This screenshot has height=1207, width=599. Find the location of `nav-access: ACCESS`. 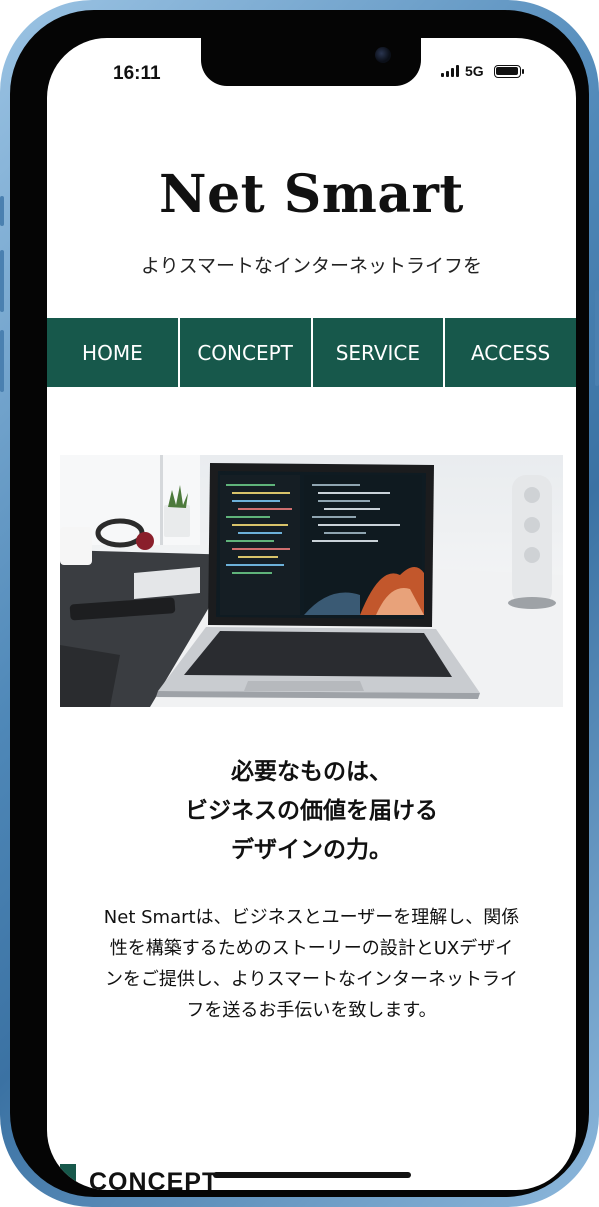

nav-access: ACCESS is located at coordinates (510, 352).